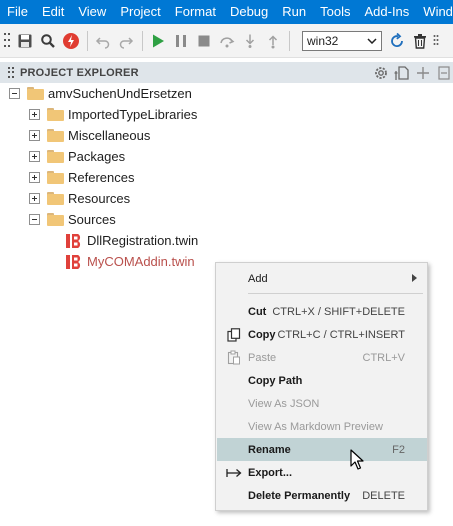  I want to click on menu-item-label: Copy Path, so click(275, 380).